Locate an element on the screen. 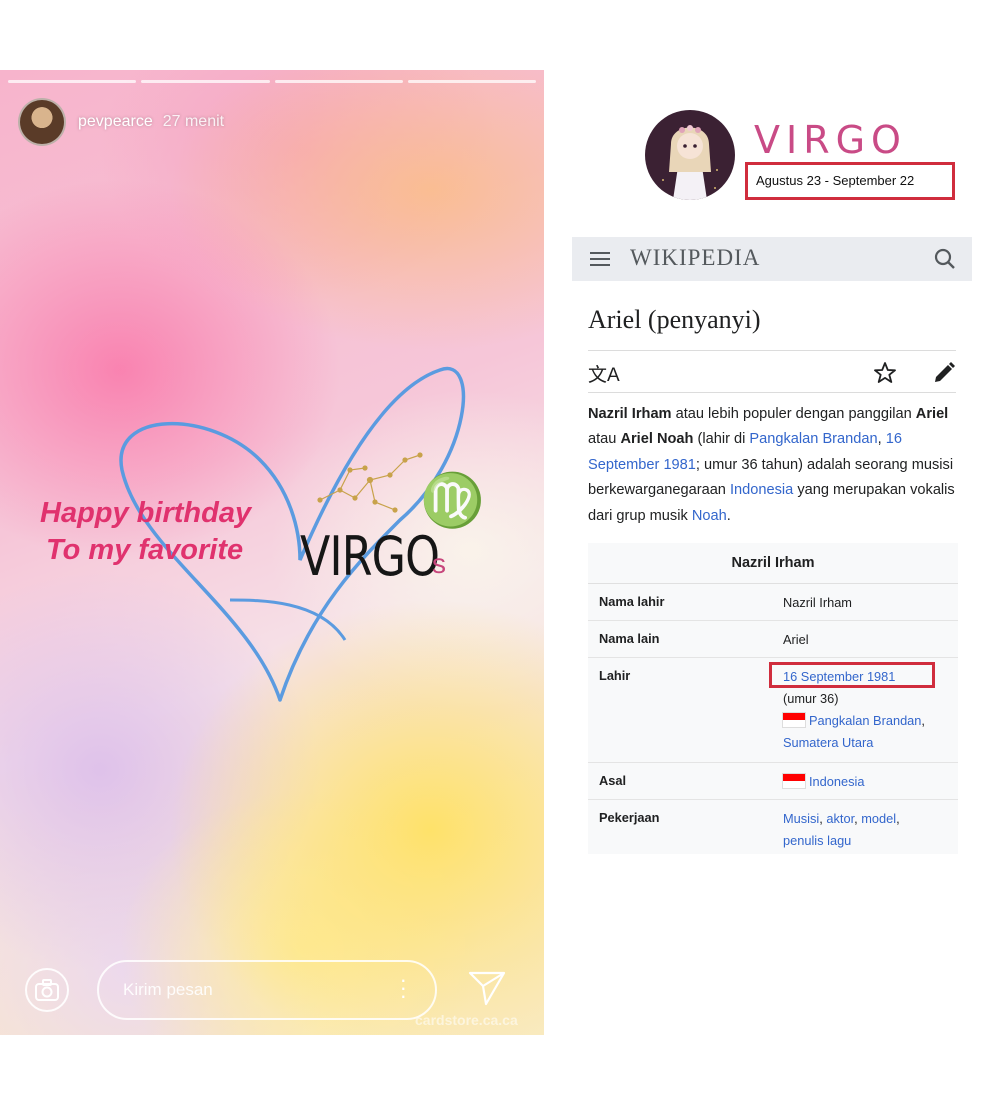 This screenshot has width=1000, height=1104. infobox-label: Nama lain is located at coordinates (629, 638).